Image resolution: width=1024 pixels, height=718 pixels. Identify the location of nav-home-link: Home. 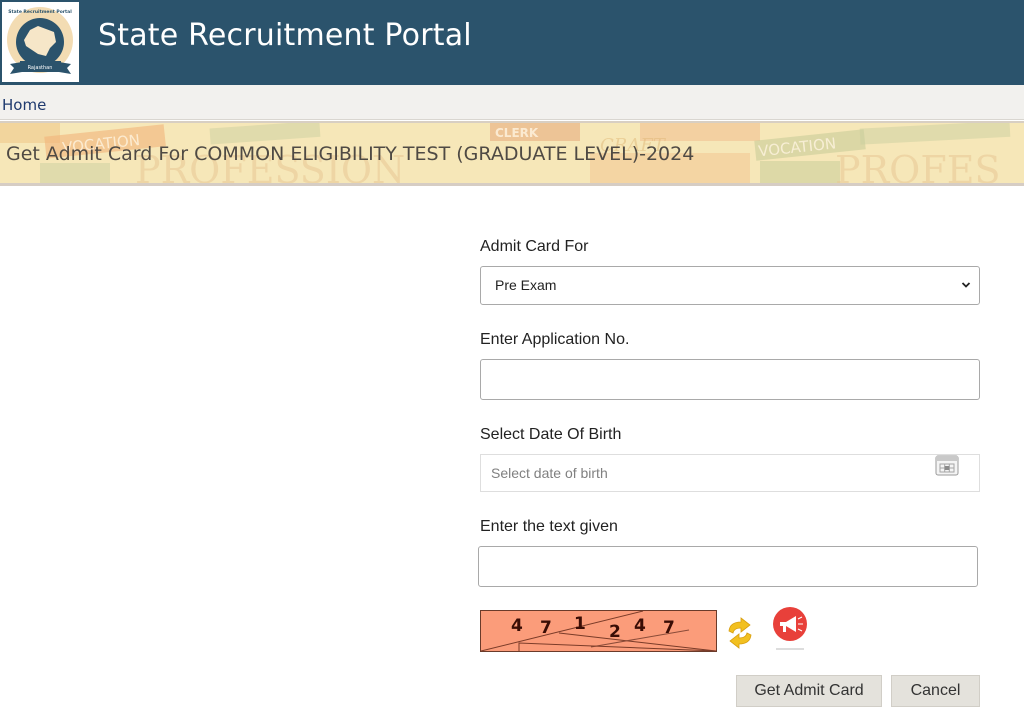
(24, 105).